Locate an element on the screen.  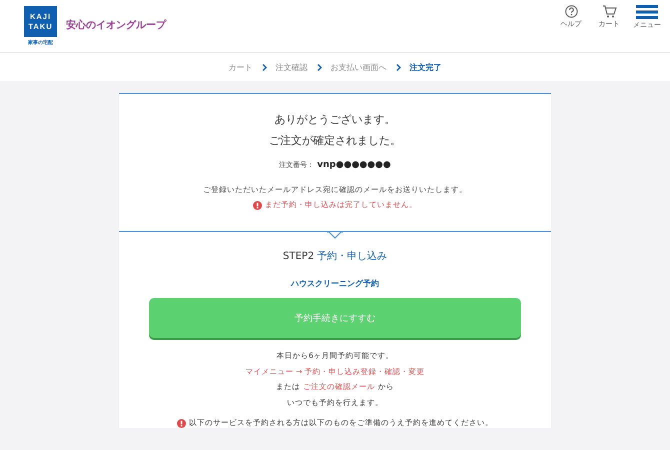
breadcrumb-link: 注文完了 is located at coordinates (426, 67).